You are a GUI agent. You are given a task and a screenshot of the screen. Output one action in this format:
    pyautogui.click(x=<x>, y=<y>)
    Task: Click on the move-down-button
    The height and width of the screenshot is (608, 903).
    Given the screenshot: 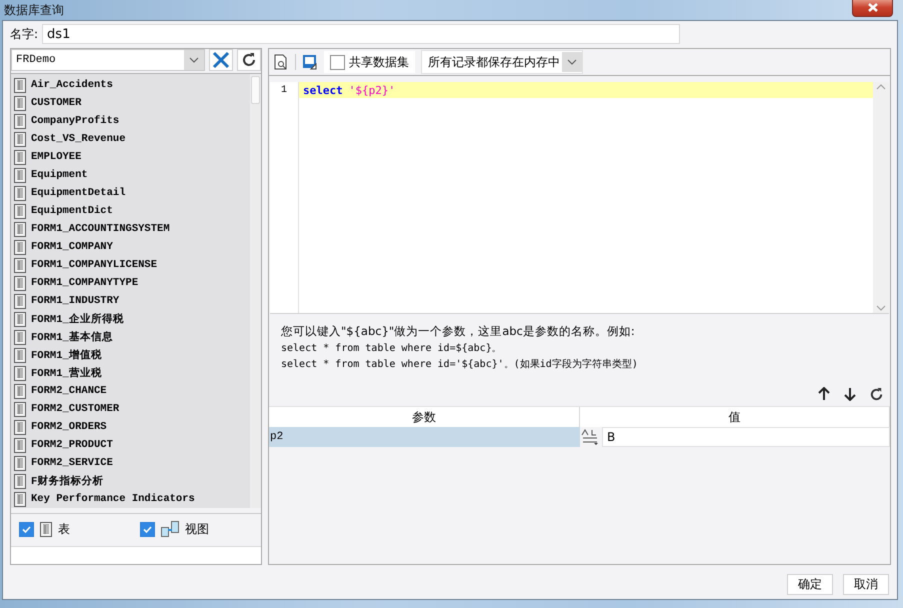 What is the action you would take?
    pyautogui.click(x=850, y=394)
    